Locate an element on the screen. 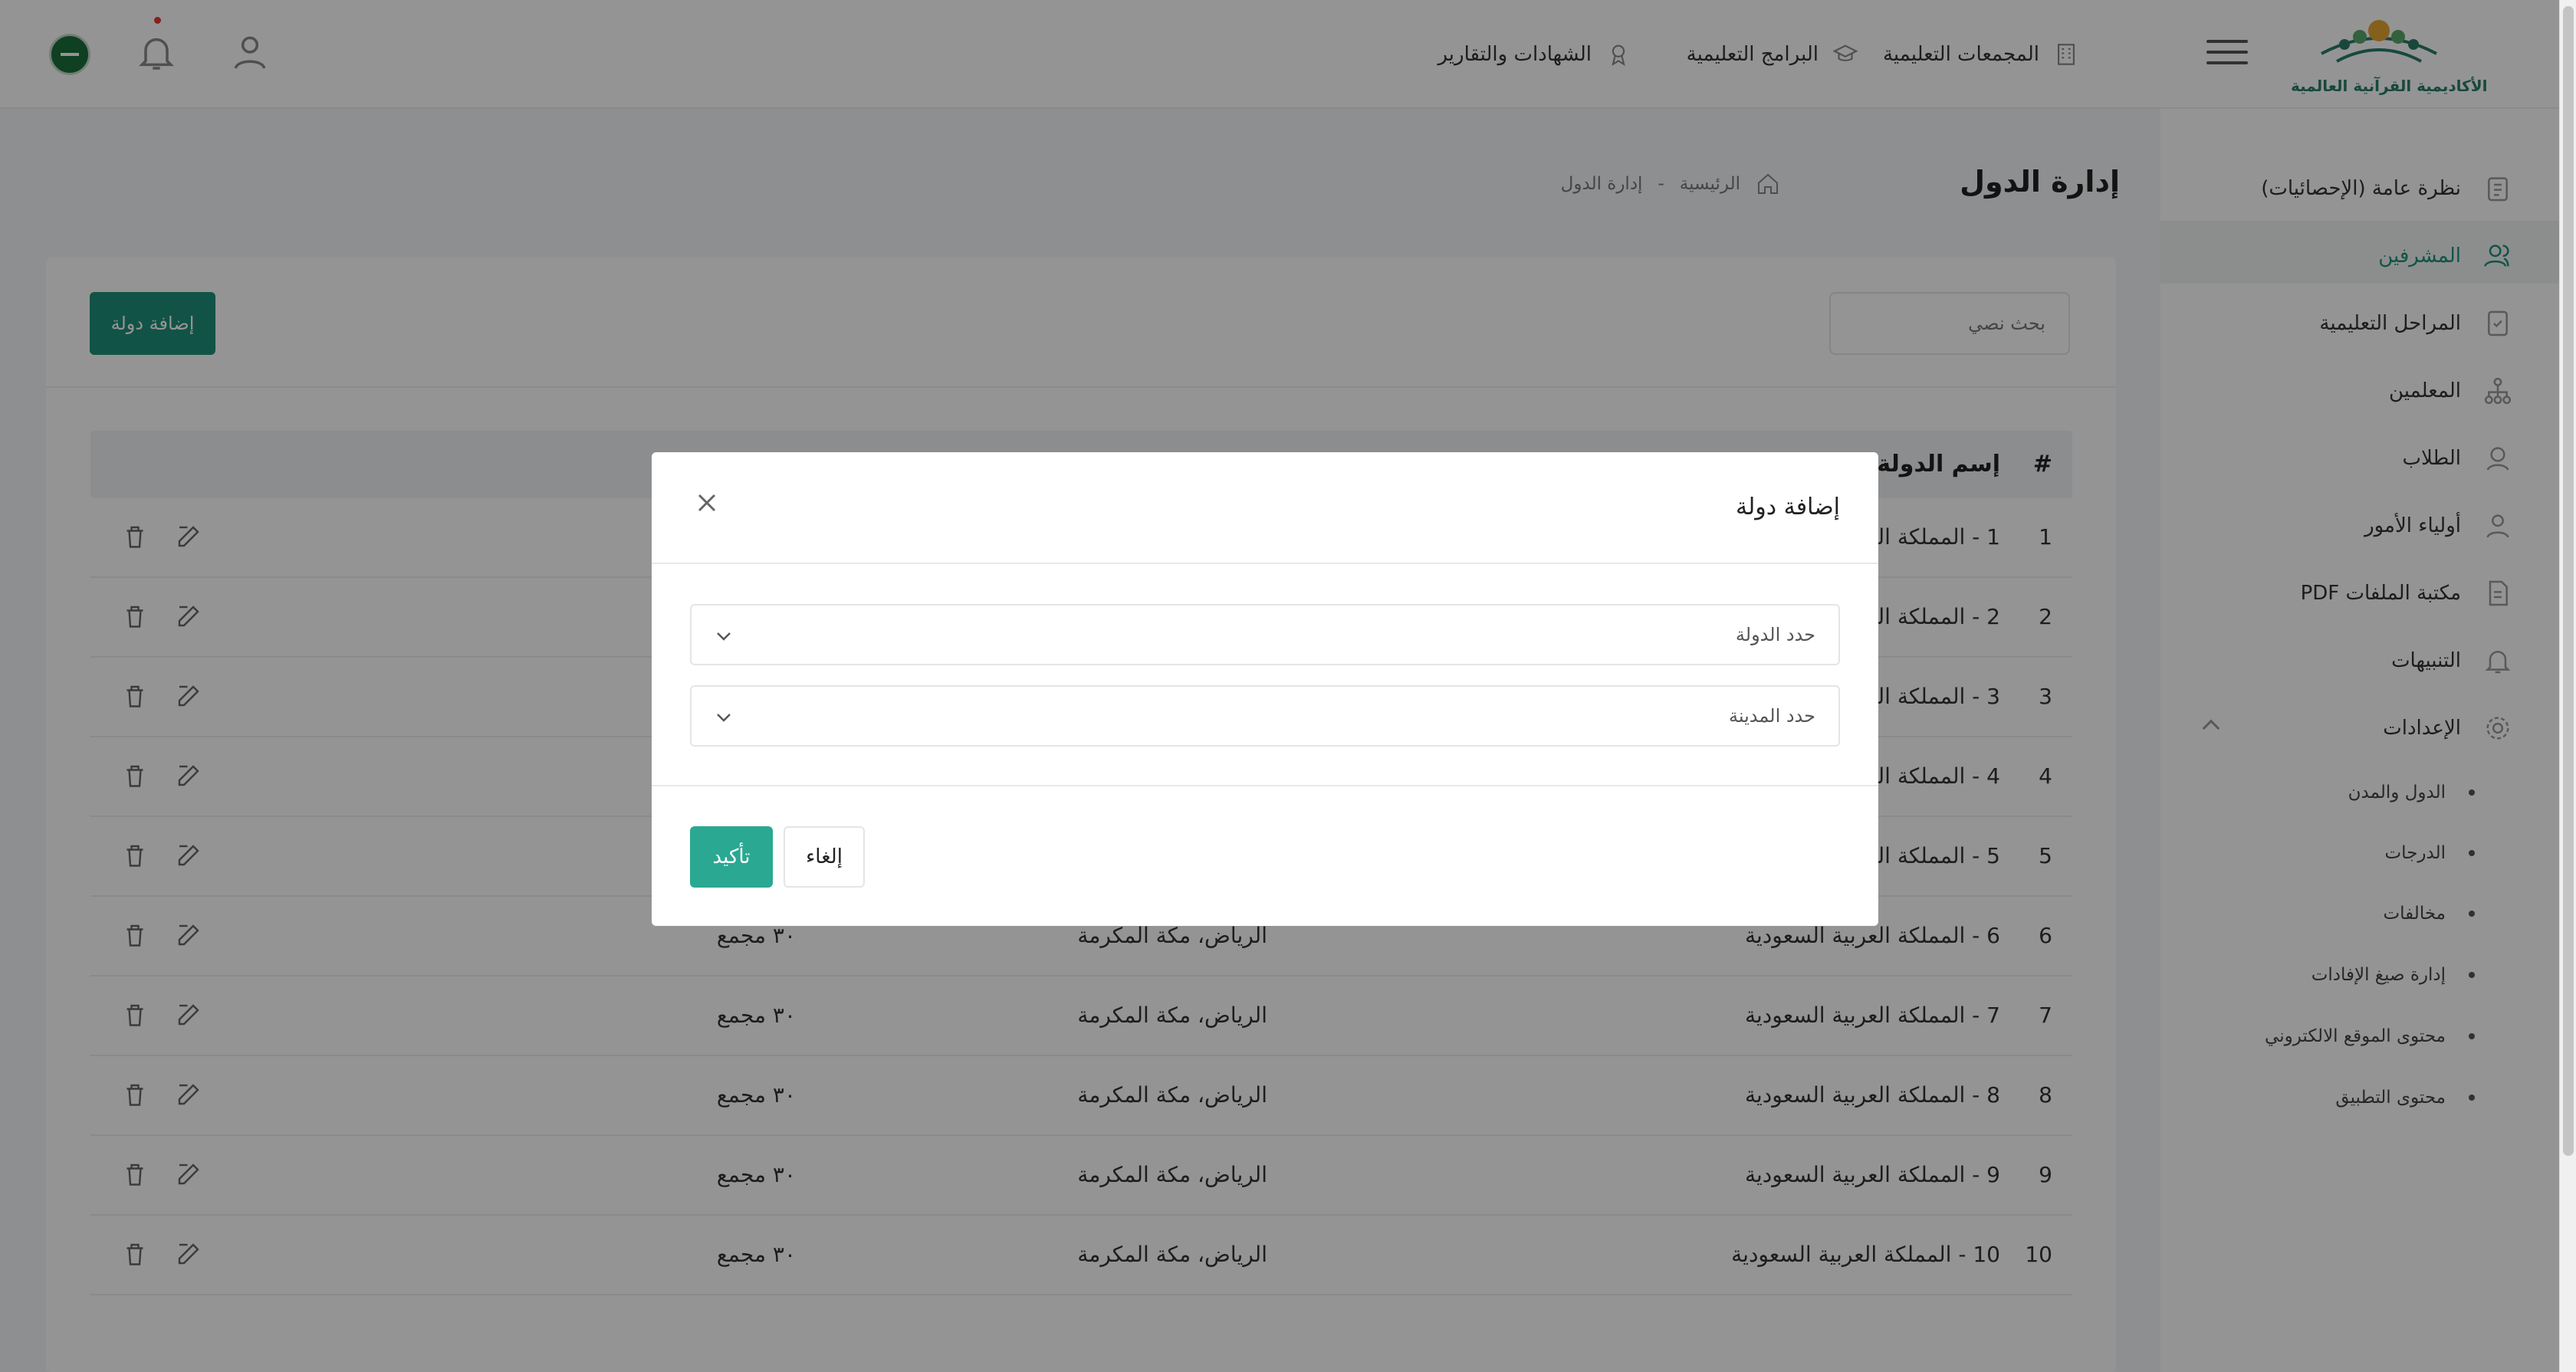  page-scrollbar is located at coordinates (2568, 686).